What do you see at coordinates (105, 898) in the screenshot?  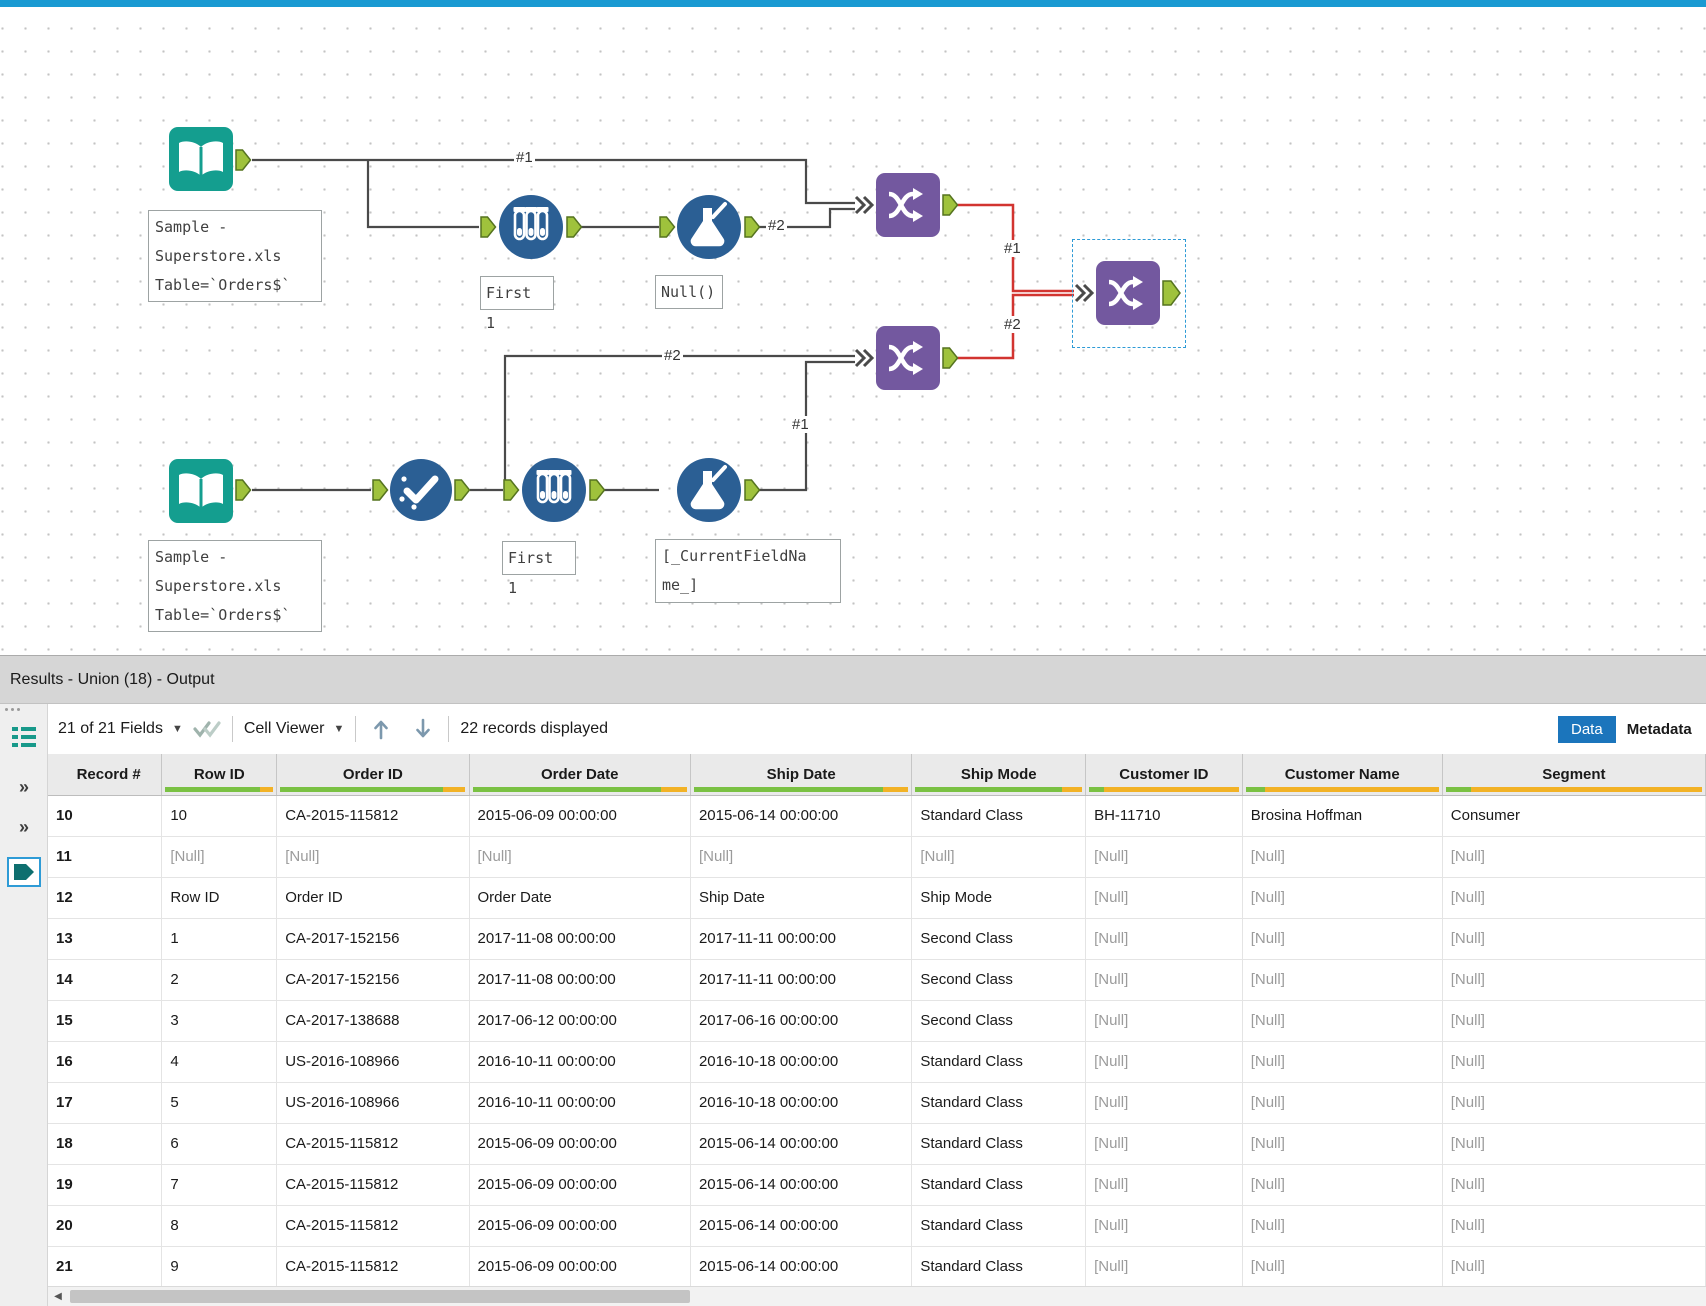 I see `row-number: 12` at bounding box center [105, 898].